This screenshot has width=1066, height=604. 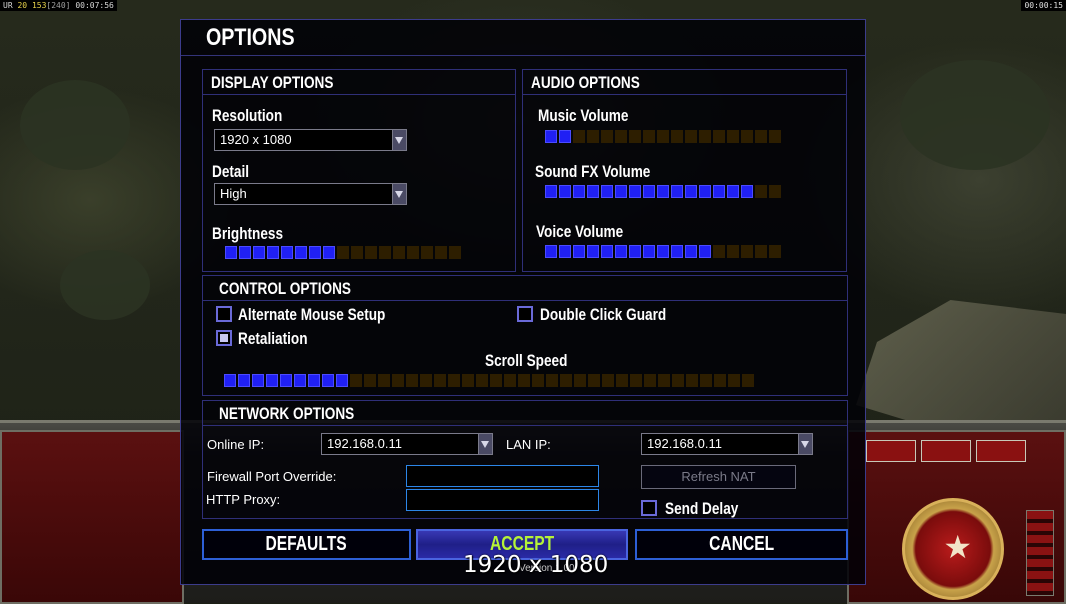 What do you see at coordinates (741, 544) in the screenshot?
I see `cancel-button: CANCEL` at bounding box center [741, 544].